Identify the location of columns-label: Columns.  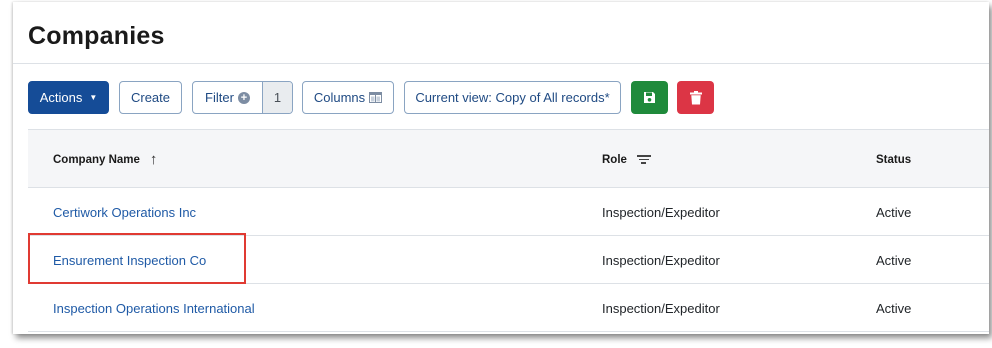
(339, 97).